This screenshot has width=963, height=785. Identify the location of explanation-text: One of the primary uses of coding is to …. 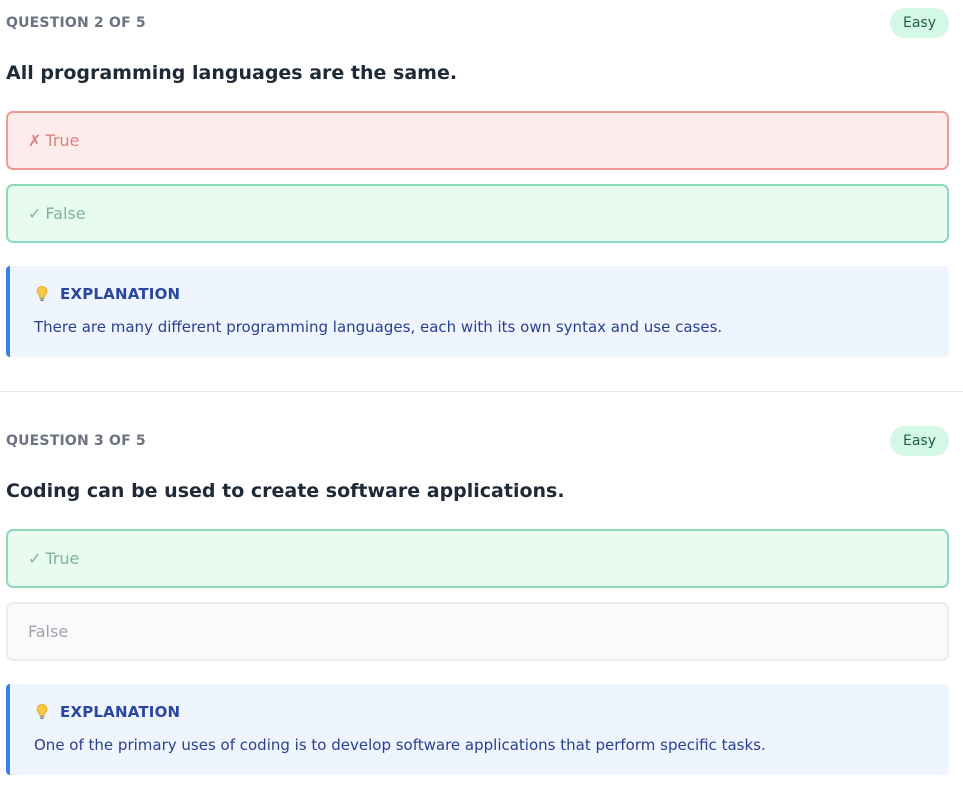
(400, 745).